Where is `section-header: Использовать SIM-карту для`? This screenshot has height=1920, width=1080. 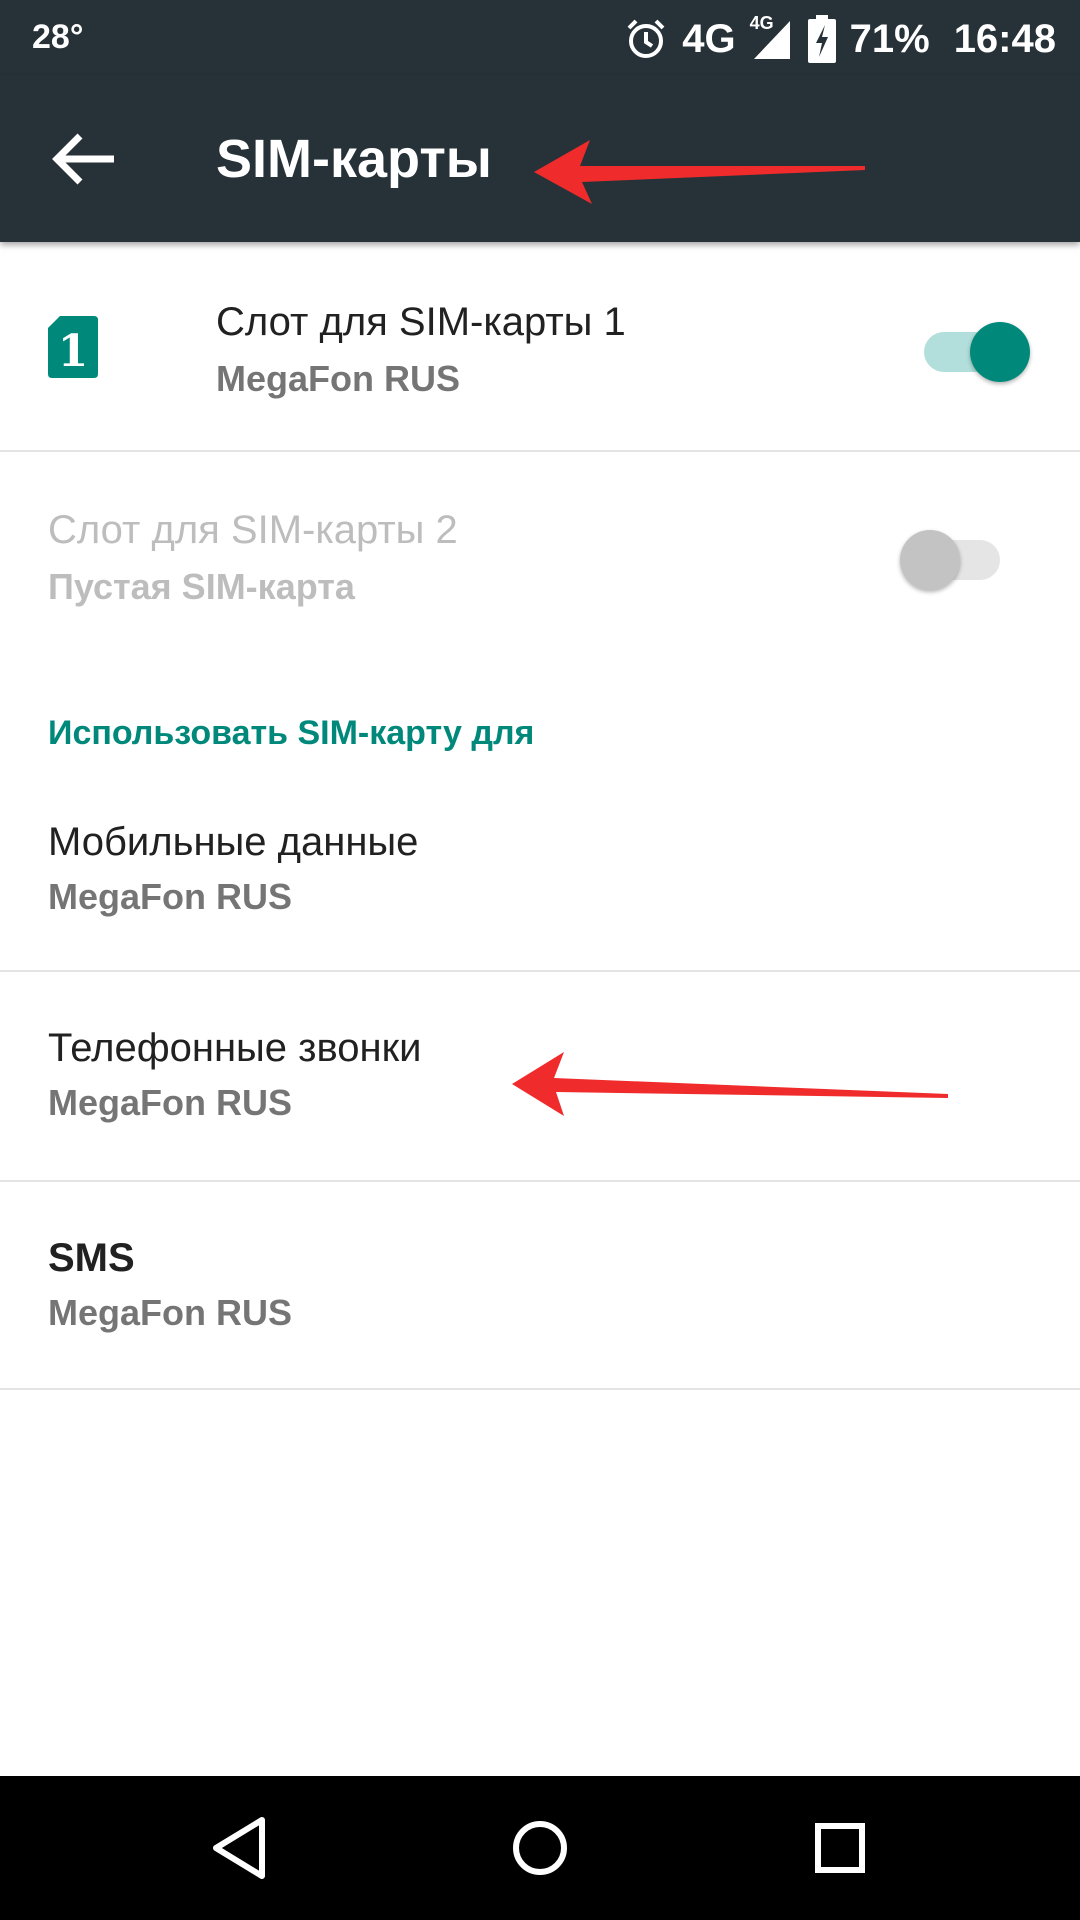
section-header: Использовать SIM-карту для is located at coordinates (291, 733).